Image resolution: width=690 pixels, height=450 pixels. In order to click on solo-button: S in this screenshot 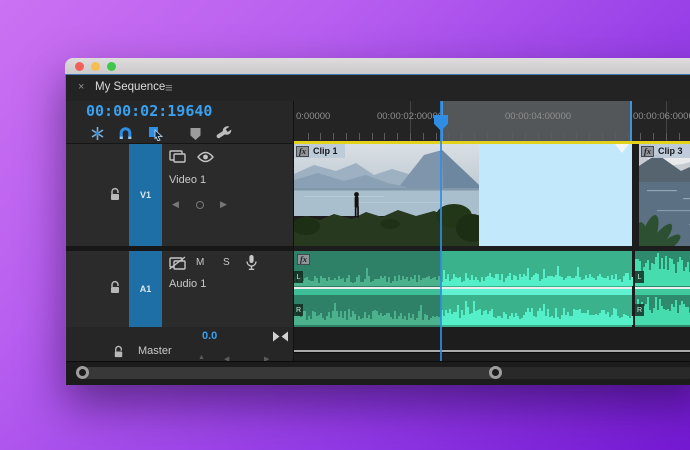, I will do `click(226, 262)`.